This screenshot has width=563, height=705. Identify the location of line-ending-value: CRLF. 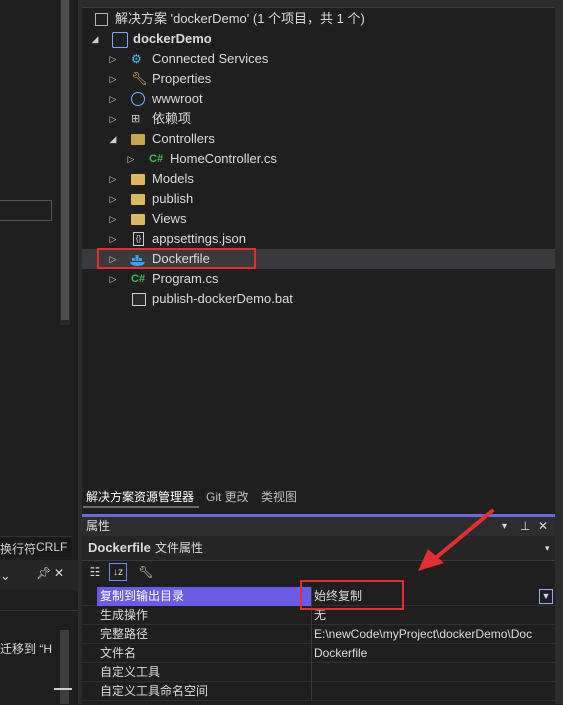
(51, 547).